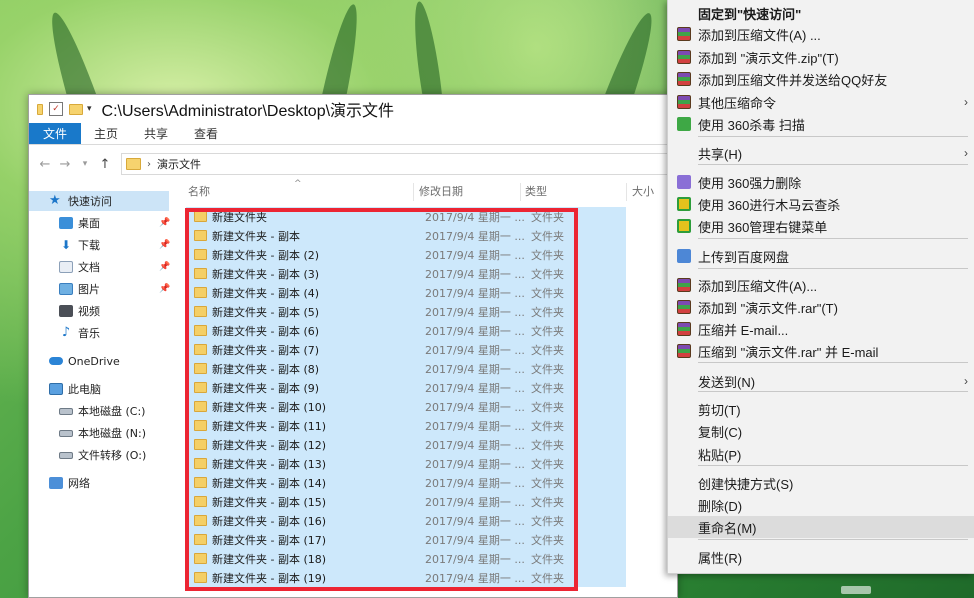  Describe the element at coordinates (821, 256) in the screenshot. I see `context-menu-item: 上传到百度网盘` at that location.